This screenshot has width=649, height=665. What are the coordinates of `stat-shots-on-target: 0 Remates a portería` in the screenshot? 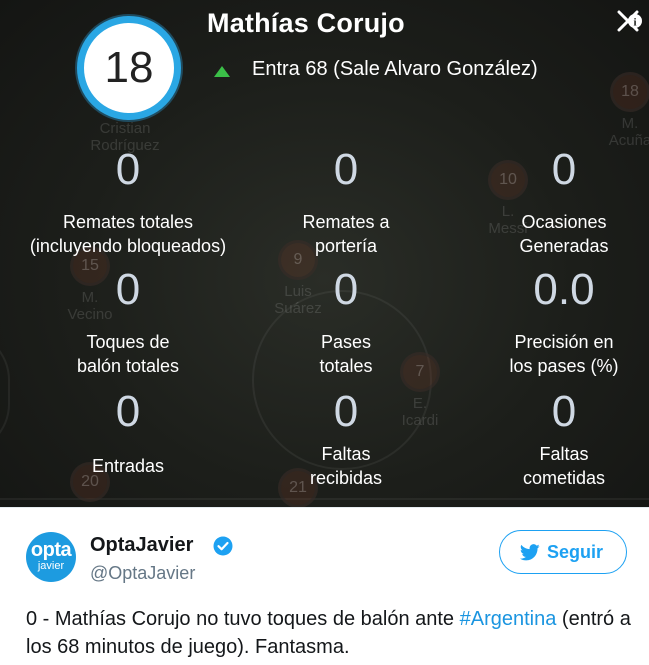 It's located at (346, 203).